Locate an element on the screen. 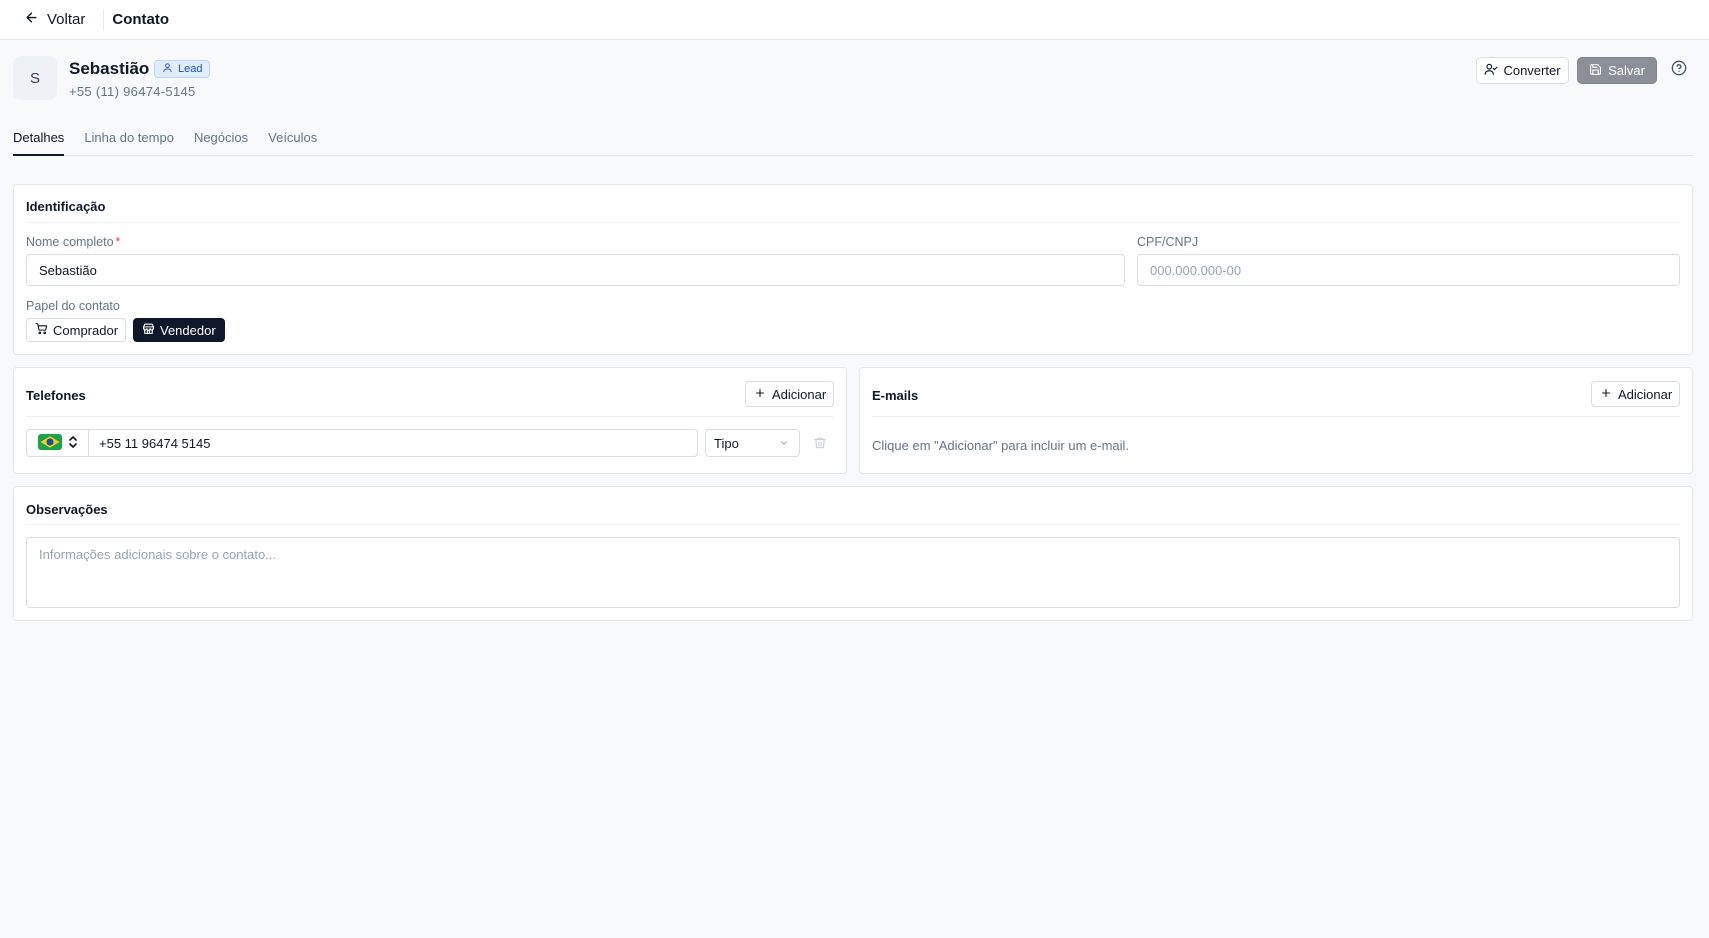 The height and width of the screenshot is (938, 1709). card-title: E-mails is located at coordinates (895, 395).